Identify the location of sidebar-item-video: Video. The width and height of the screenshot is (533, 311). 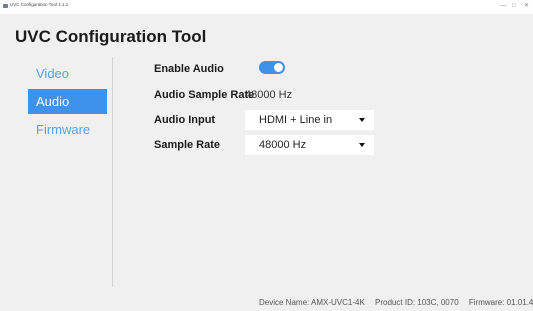
(67, 73).